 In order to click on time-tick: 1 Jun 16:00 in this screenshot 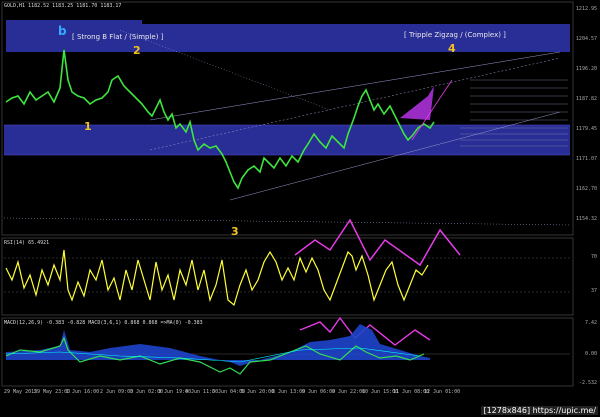, I will do `click(83, 392)`.